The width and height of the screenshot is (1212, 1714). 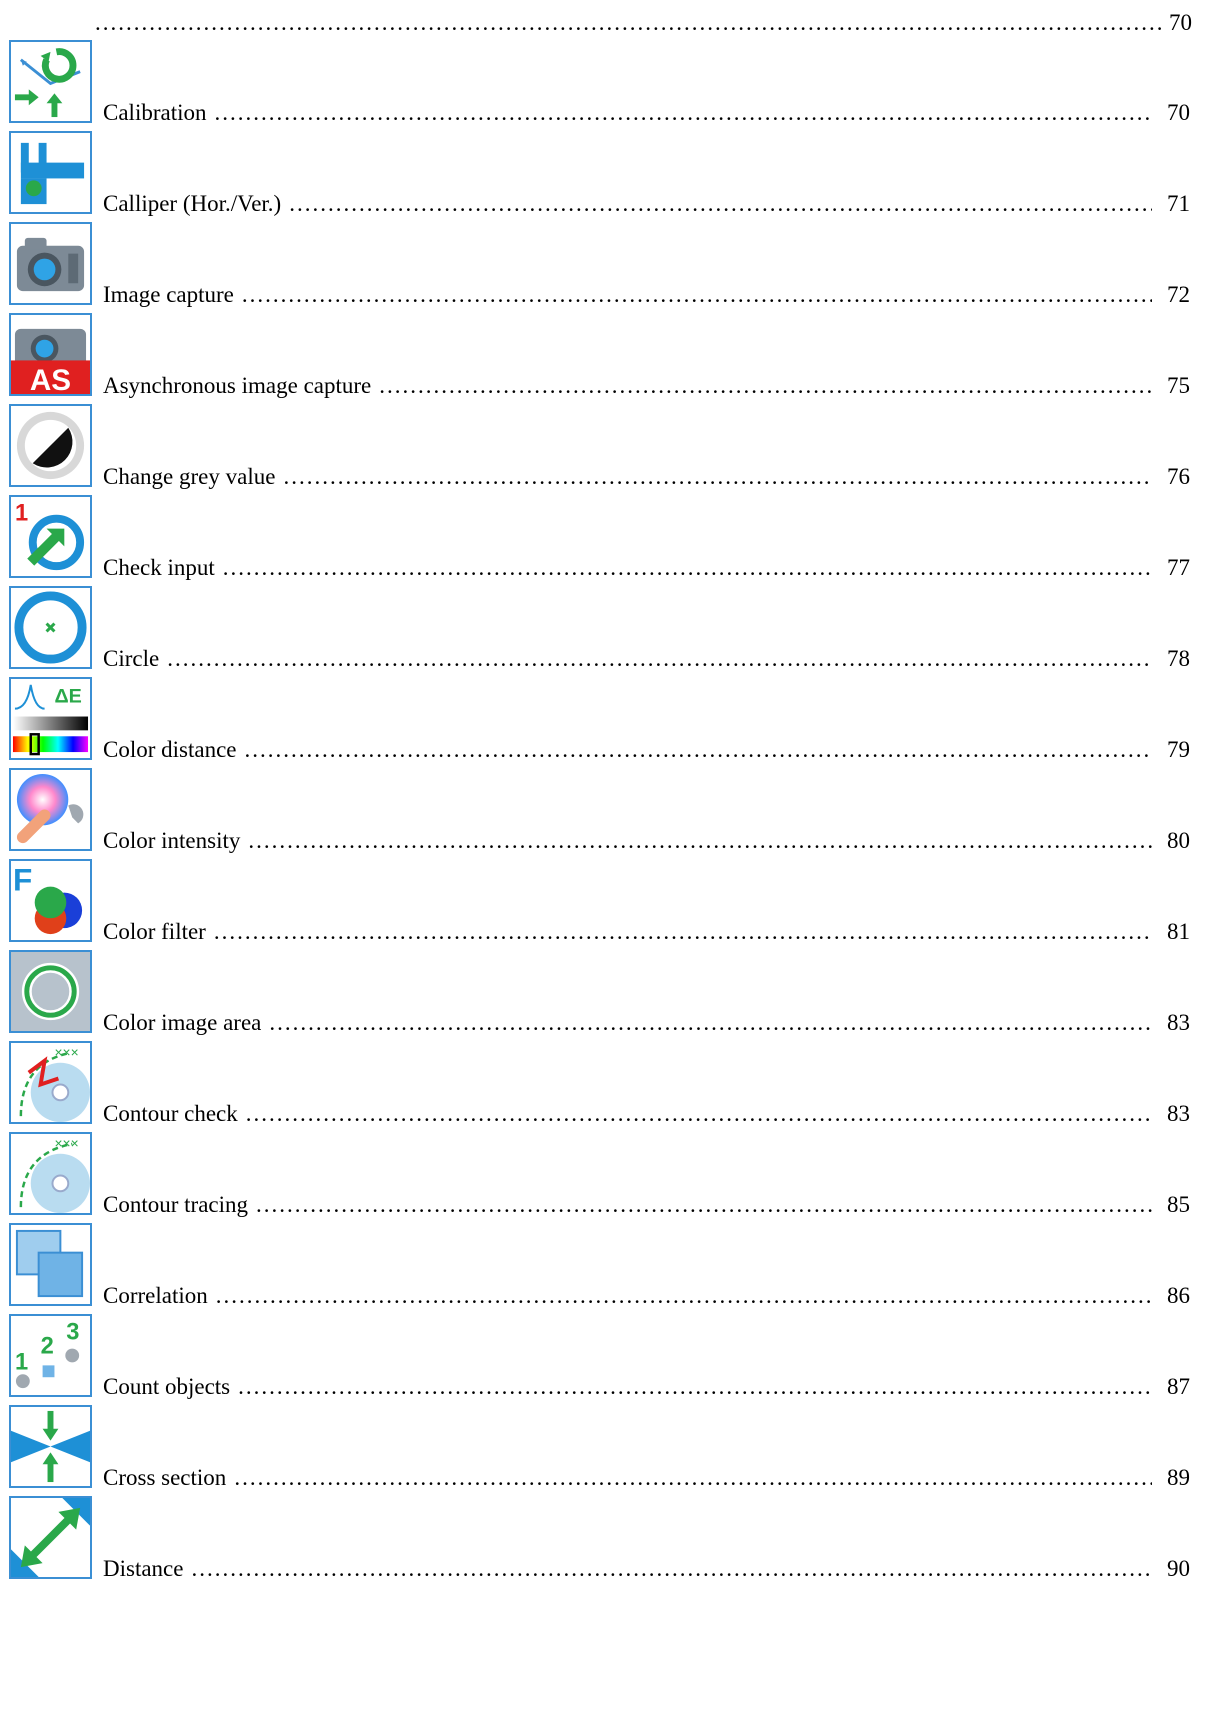 I want to click on toc-label: Change grey value, so click(x=189, y=476).